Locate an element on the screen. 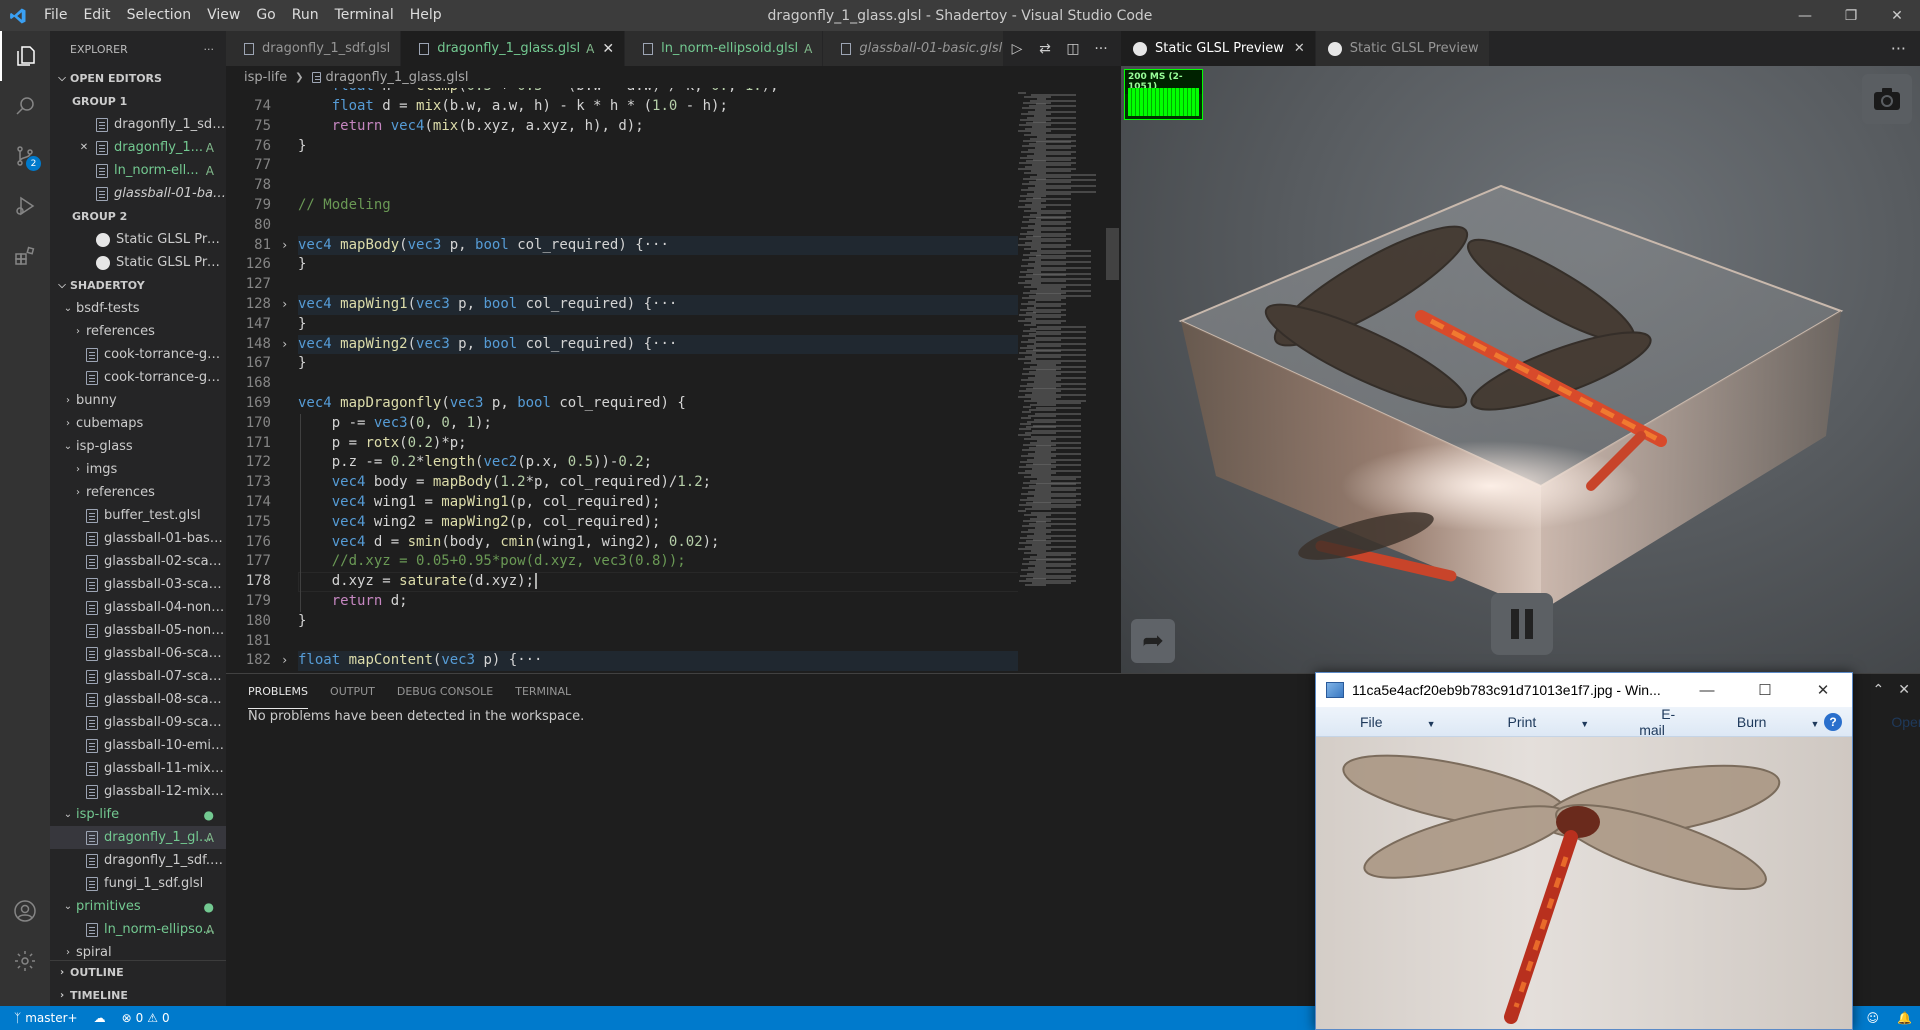 The width and height of the screenshot is (1920, 1030). tree-item: glassball-11-mix.glsl is located at coordinates (138, 768).